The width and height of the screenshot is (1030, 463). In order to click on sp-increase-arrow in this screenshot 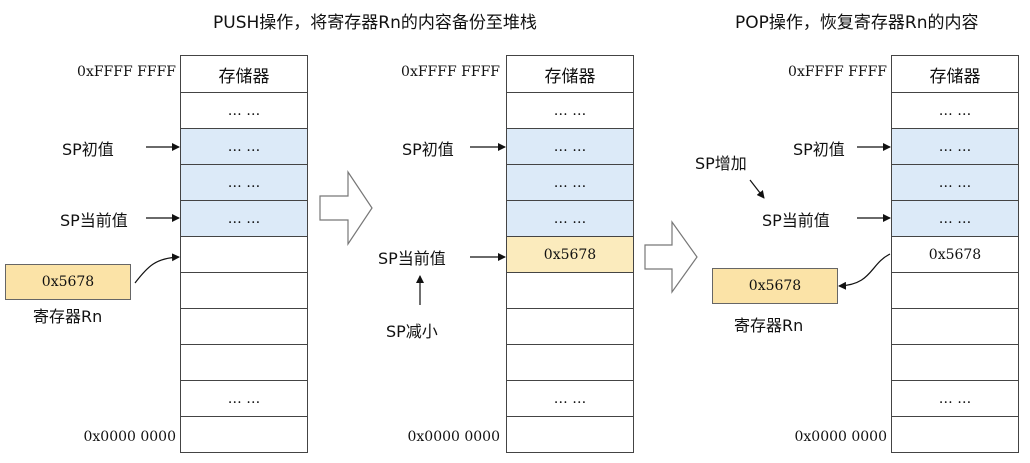, I will do `click(757, 189)`.